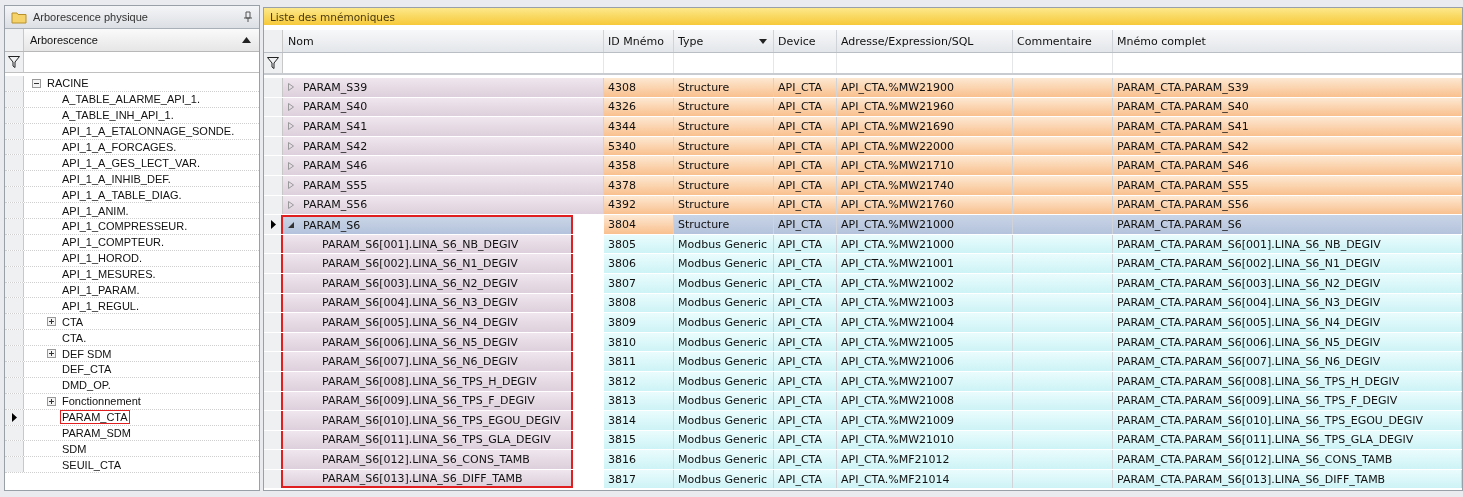  I want to click on tree-item: DEF SDM, so click(87, 353).